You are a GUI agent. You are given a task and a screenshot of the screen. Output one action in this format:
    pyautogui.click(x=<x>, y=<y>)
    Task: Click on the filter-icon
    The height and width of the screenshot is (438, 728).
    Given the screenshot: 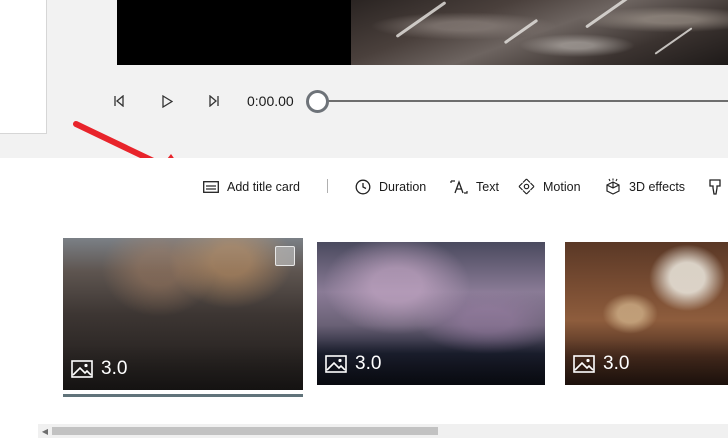 What is the action you would take?
    pyautogui.click(x=715, y=186)
    